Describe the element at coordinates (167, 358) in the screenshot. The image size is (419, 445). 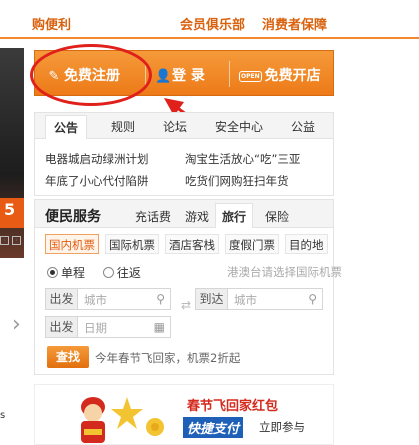
I see `spring-festival-tip: 今年春节飞回家，机票2折起` at that location.